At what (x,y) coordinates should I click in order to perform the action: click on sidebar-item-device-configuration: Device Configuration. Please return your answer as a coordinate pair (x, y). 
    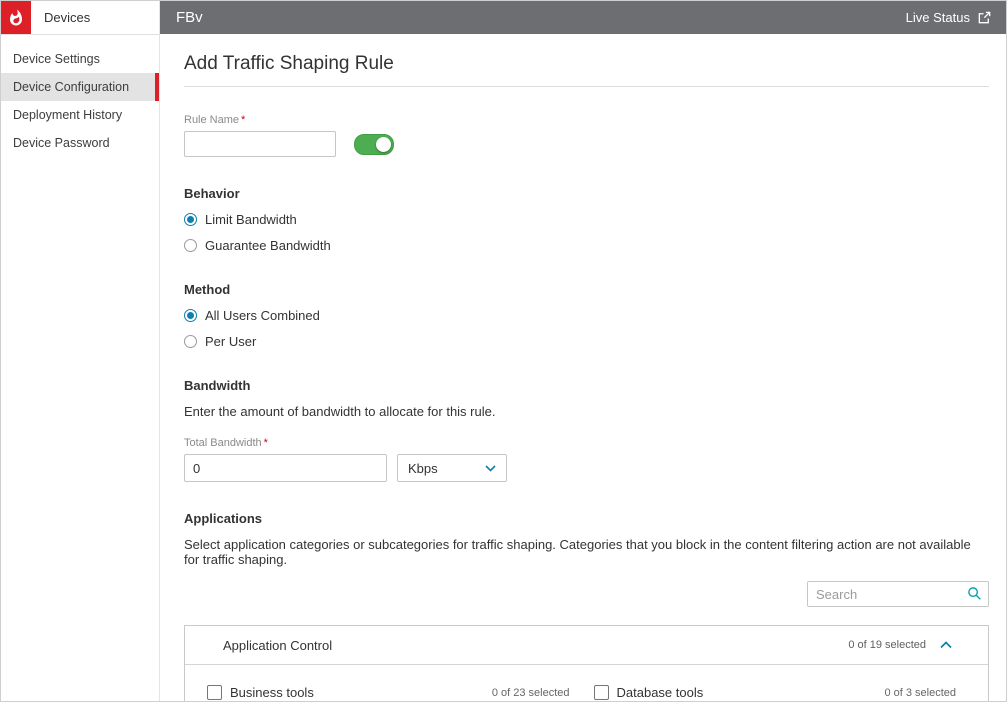
    Looking at the image, I should click on (80, 87).